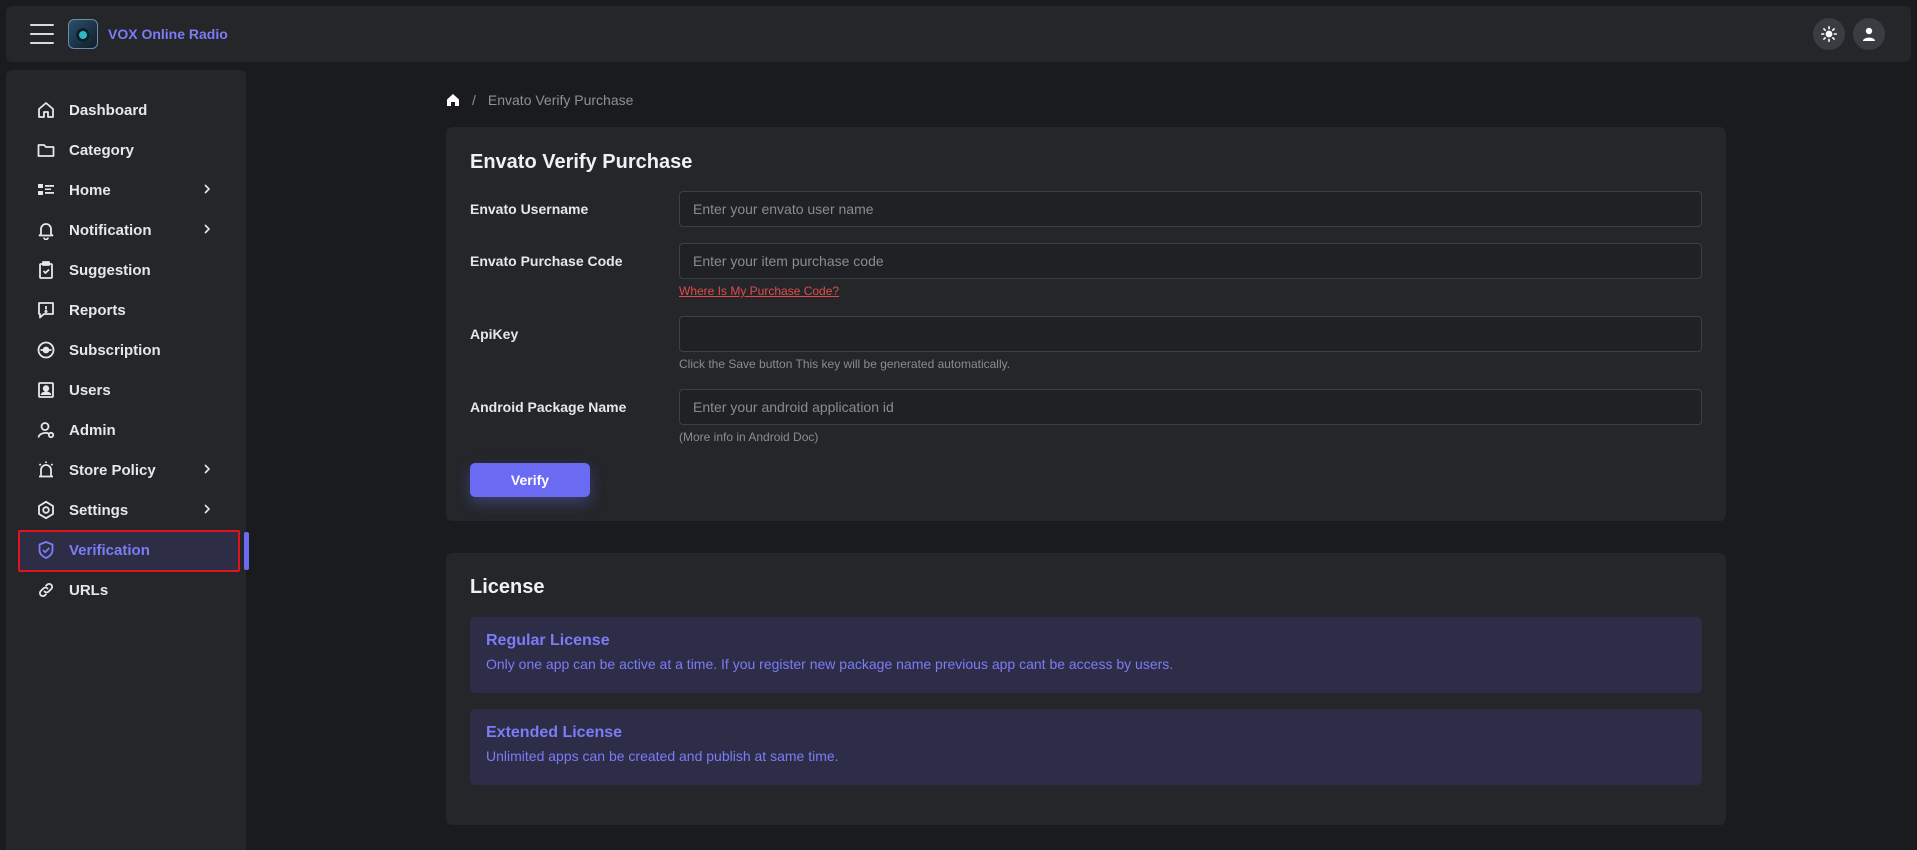 The image size is (1917, 850). I want to click on sidebar-item-label: Admin, so click(92, 430).